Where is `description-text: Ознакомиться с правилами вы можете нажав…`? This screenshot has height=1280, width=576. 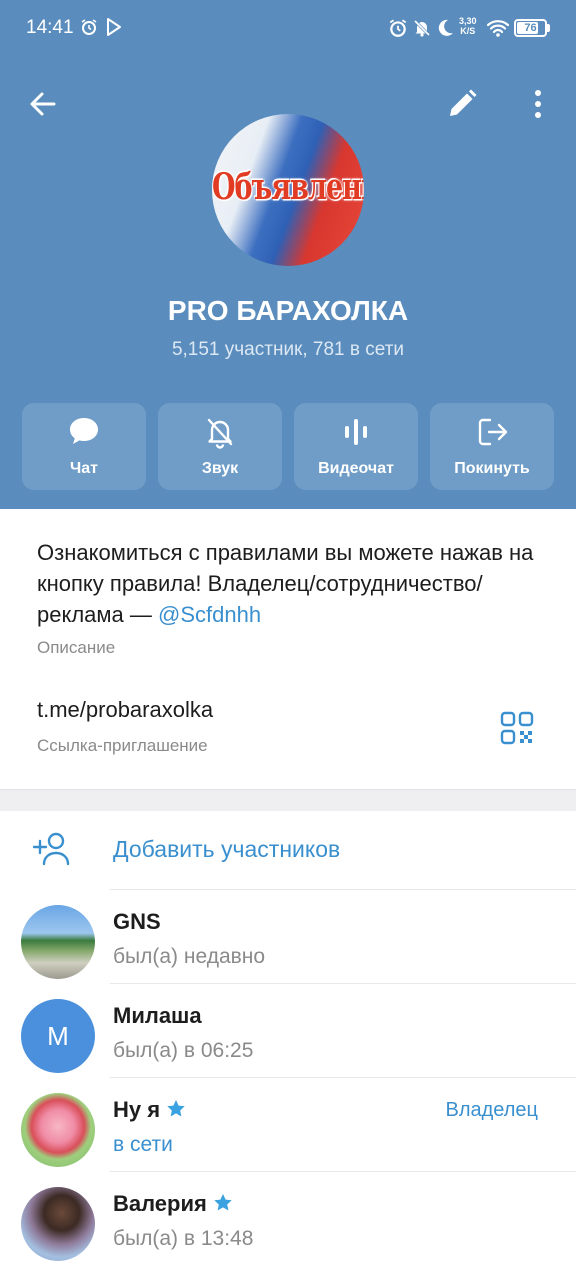
description-text: Ознакомиться с правилами вы можете нажав… is located at coordinates (285, 583).